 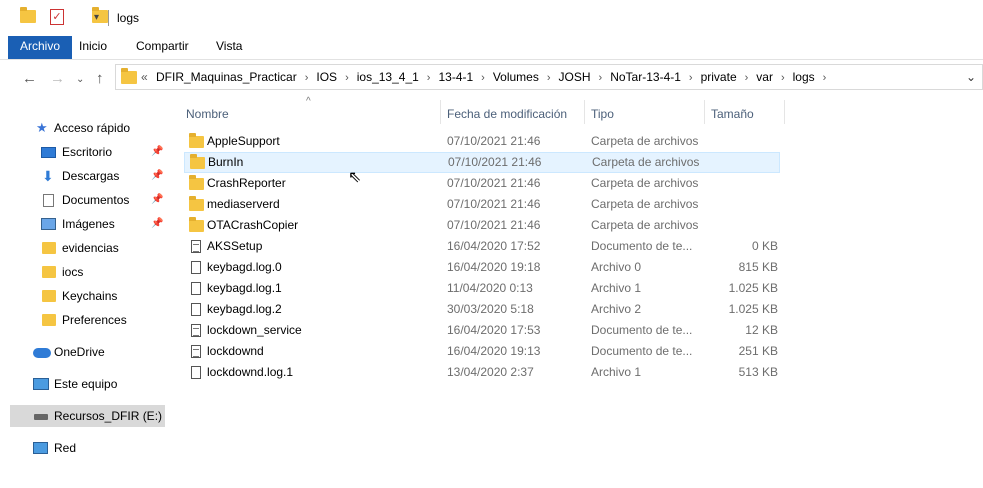 I want to click on window-title: logs, so click(x=128, y=18).